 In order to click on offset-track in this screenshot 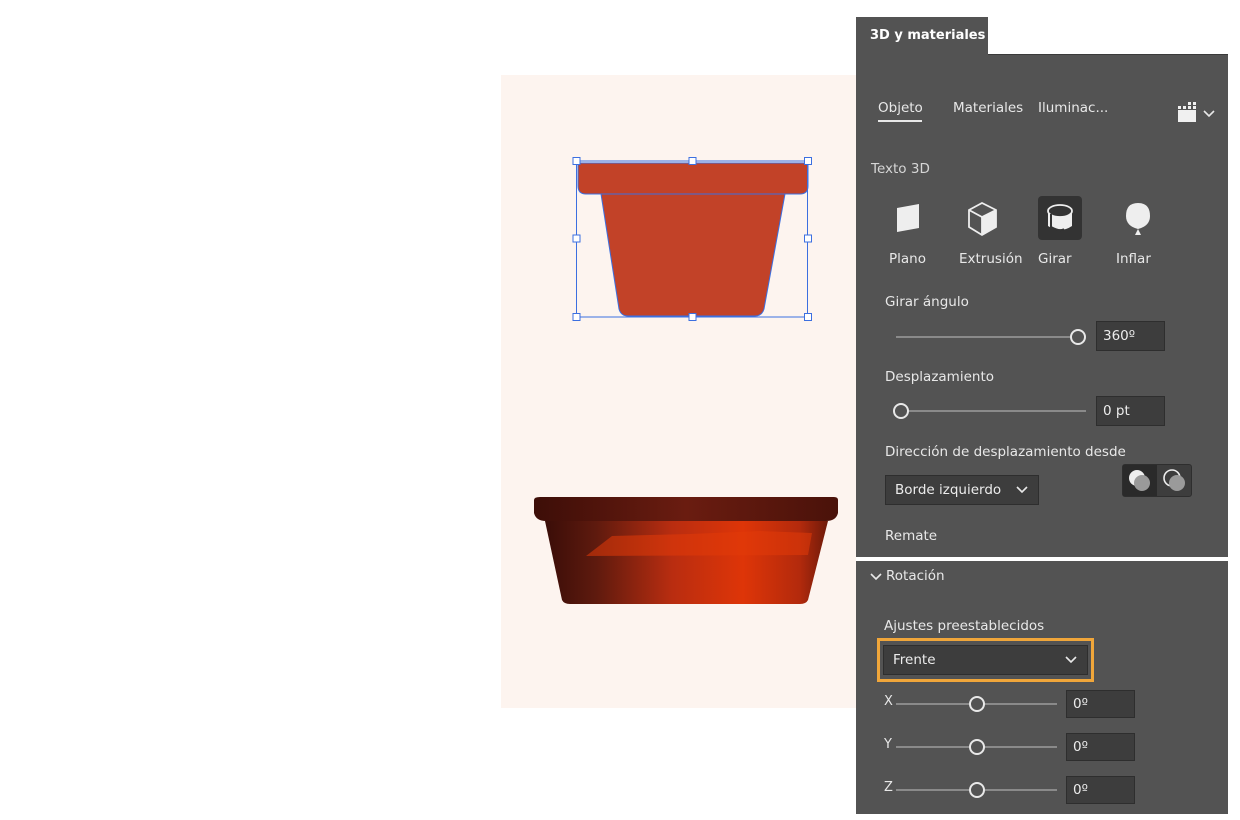, I will do `click(997, 411)`.